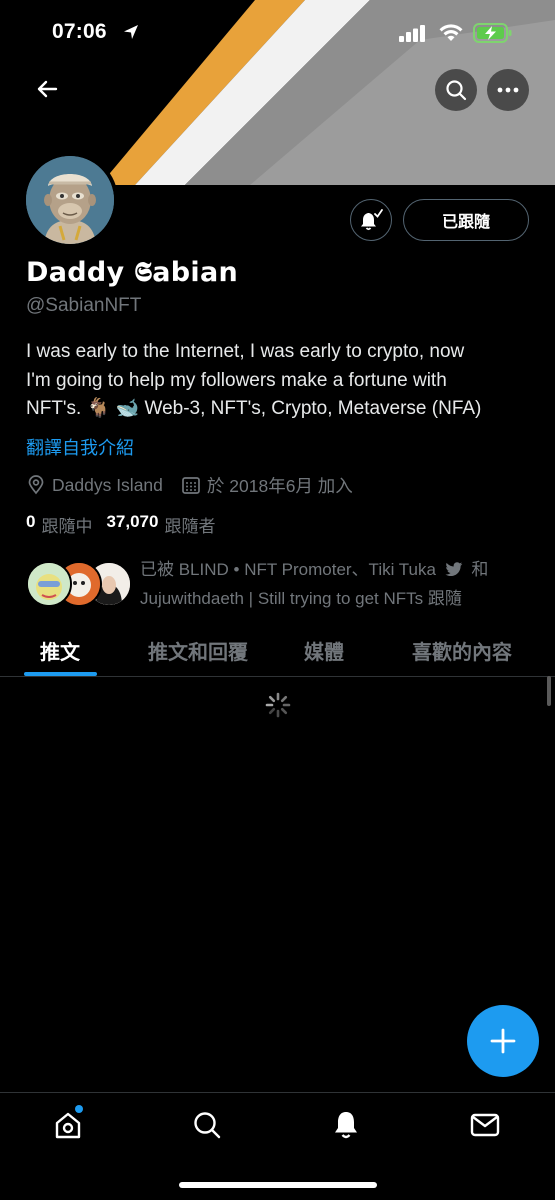 The width and height of the screenshot is (555, 1200). I want to click on ape-avatar-image, so click(70, 200).